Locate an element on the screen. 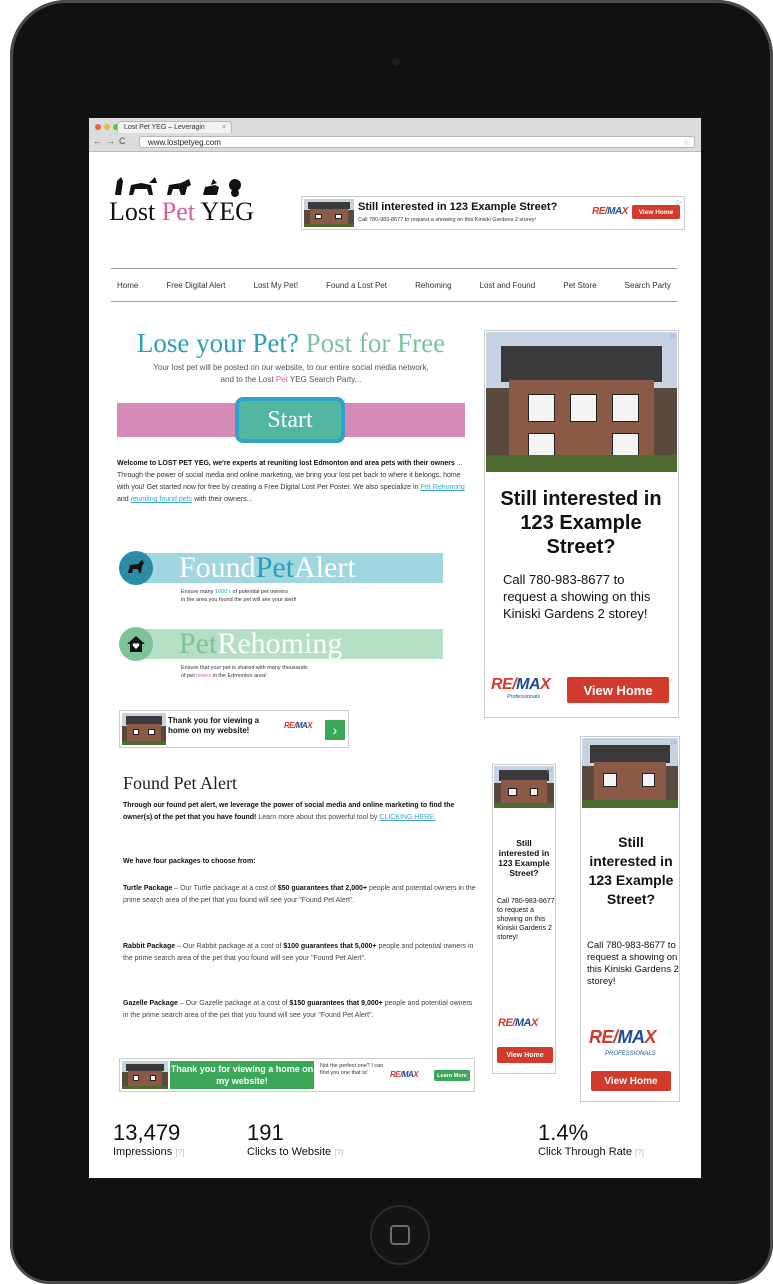  pet-rehoming-link: Pet Rehoming is located at coordinates (442, 487).